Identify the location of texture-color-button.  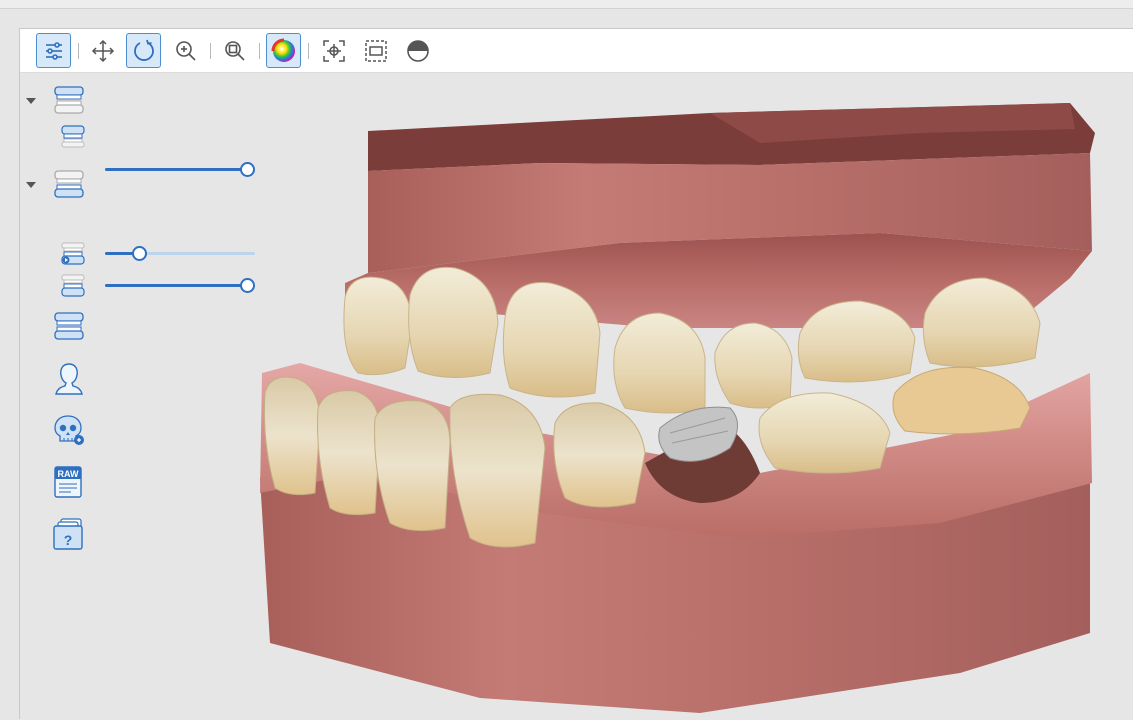
(283, 50).